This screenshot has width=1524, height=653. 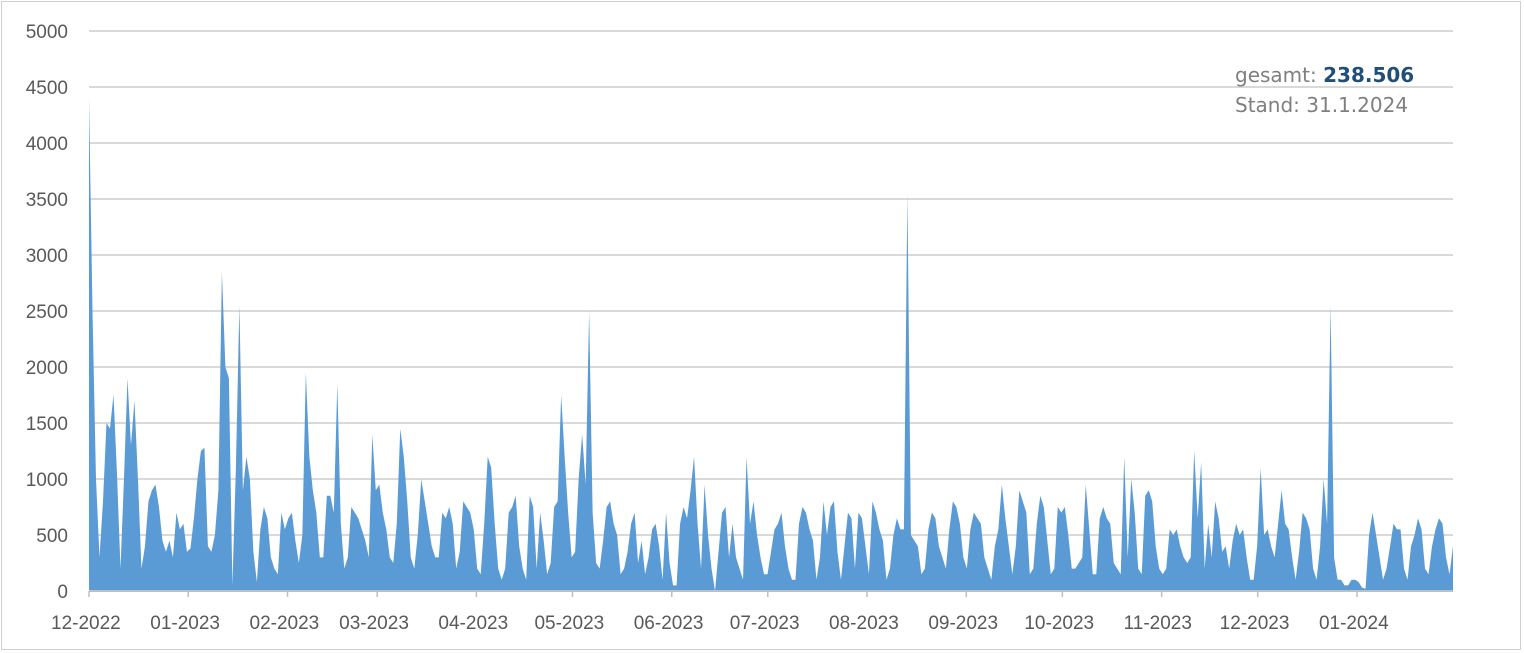 I want to click on chart-annotation: gesamt: 238.506 Stand: 31.1.2024, so click(x=1324, y=90).